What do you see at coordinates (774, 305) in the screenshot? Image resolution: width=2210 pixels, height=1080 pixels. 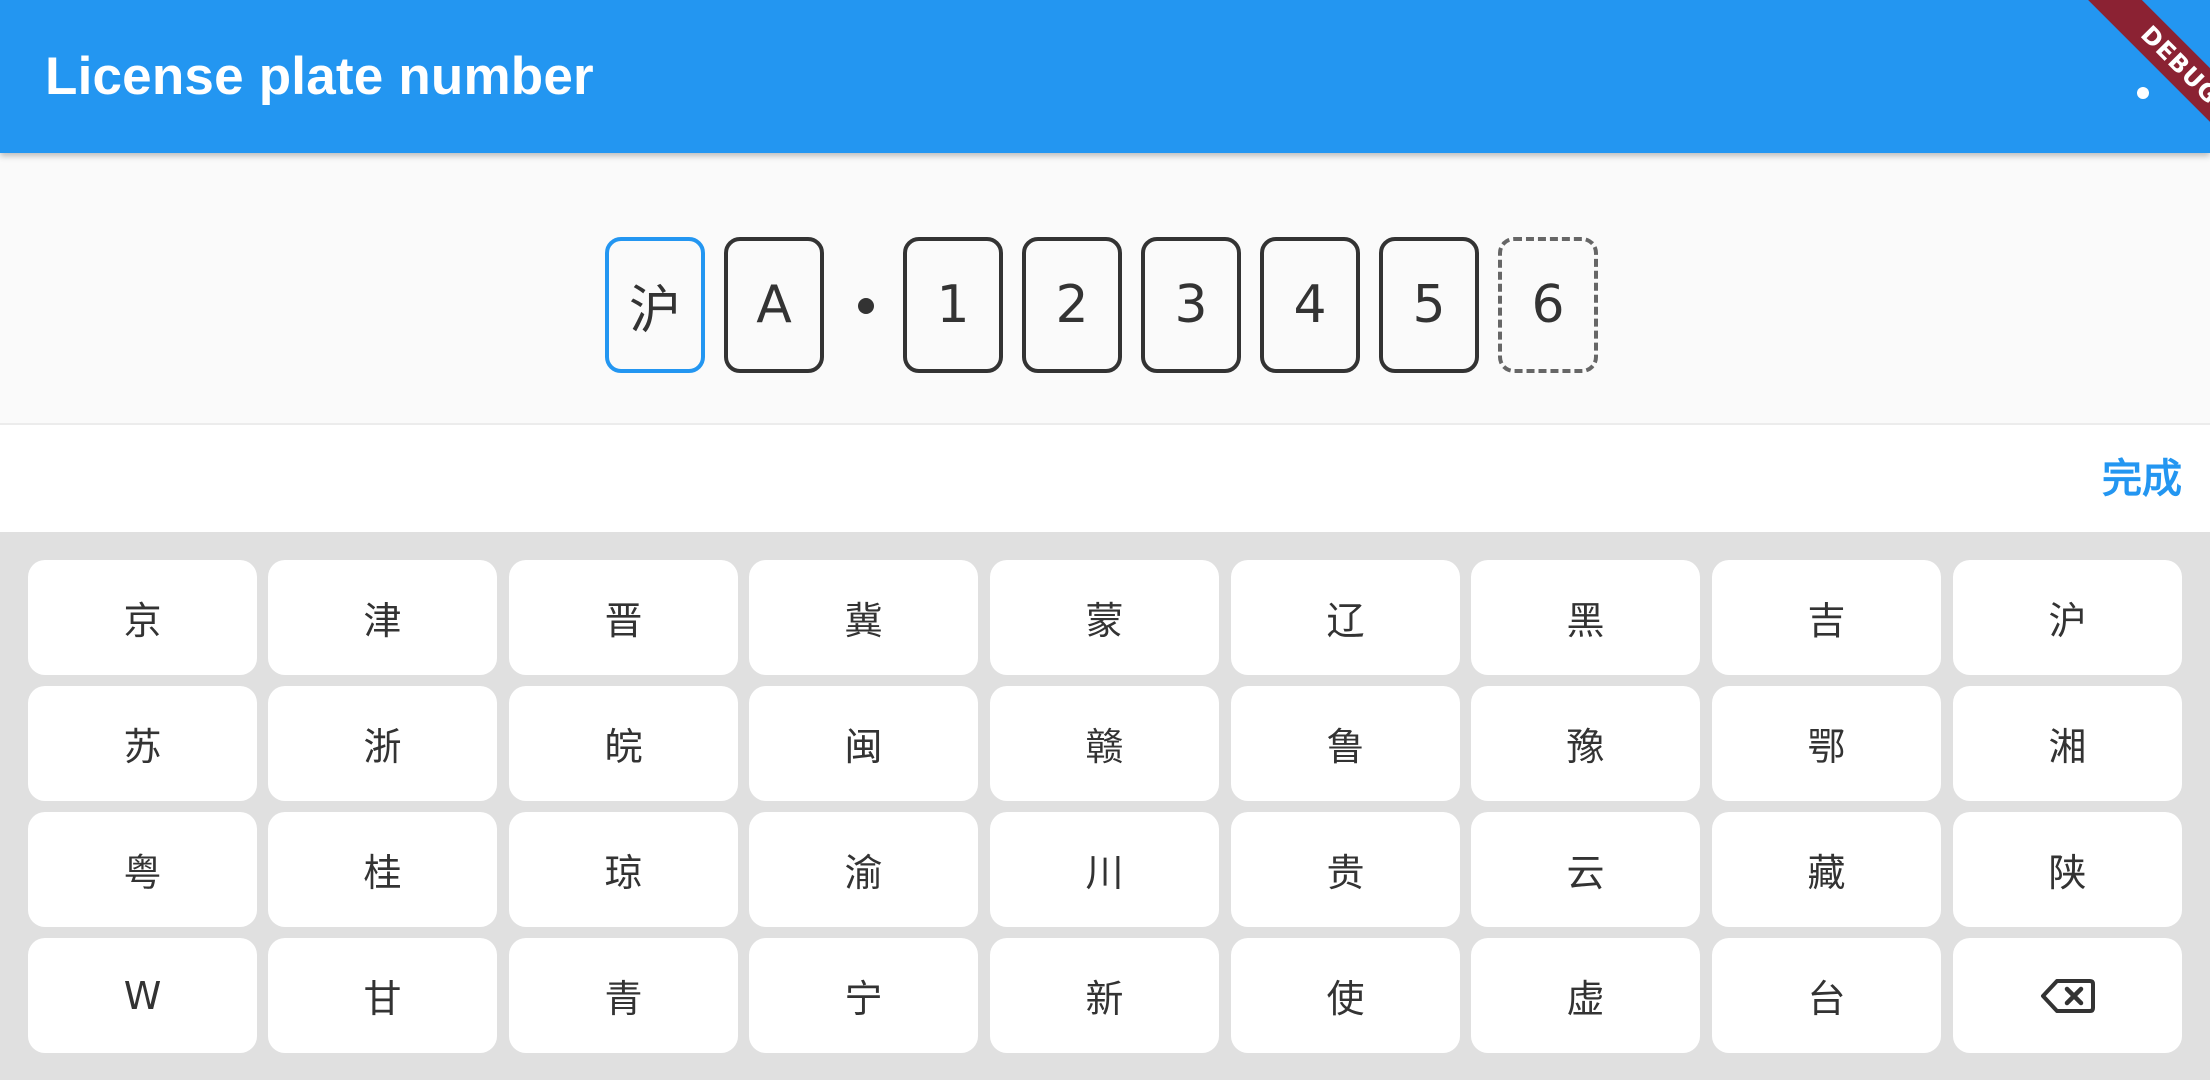 I see `plate-cell-letter: A` at bounding box center [774, 305].